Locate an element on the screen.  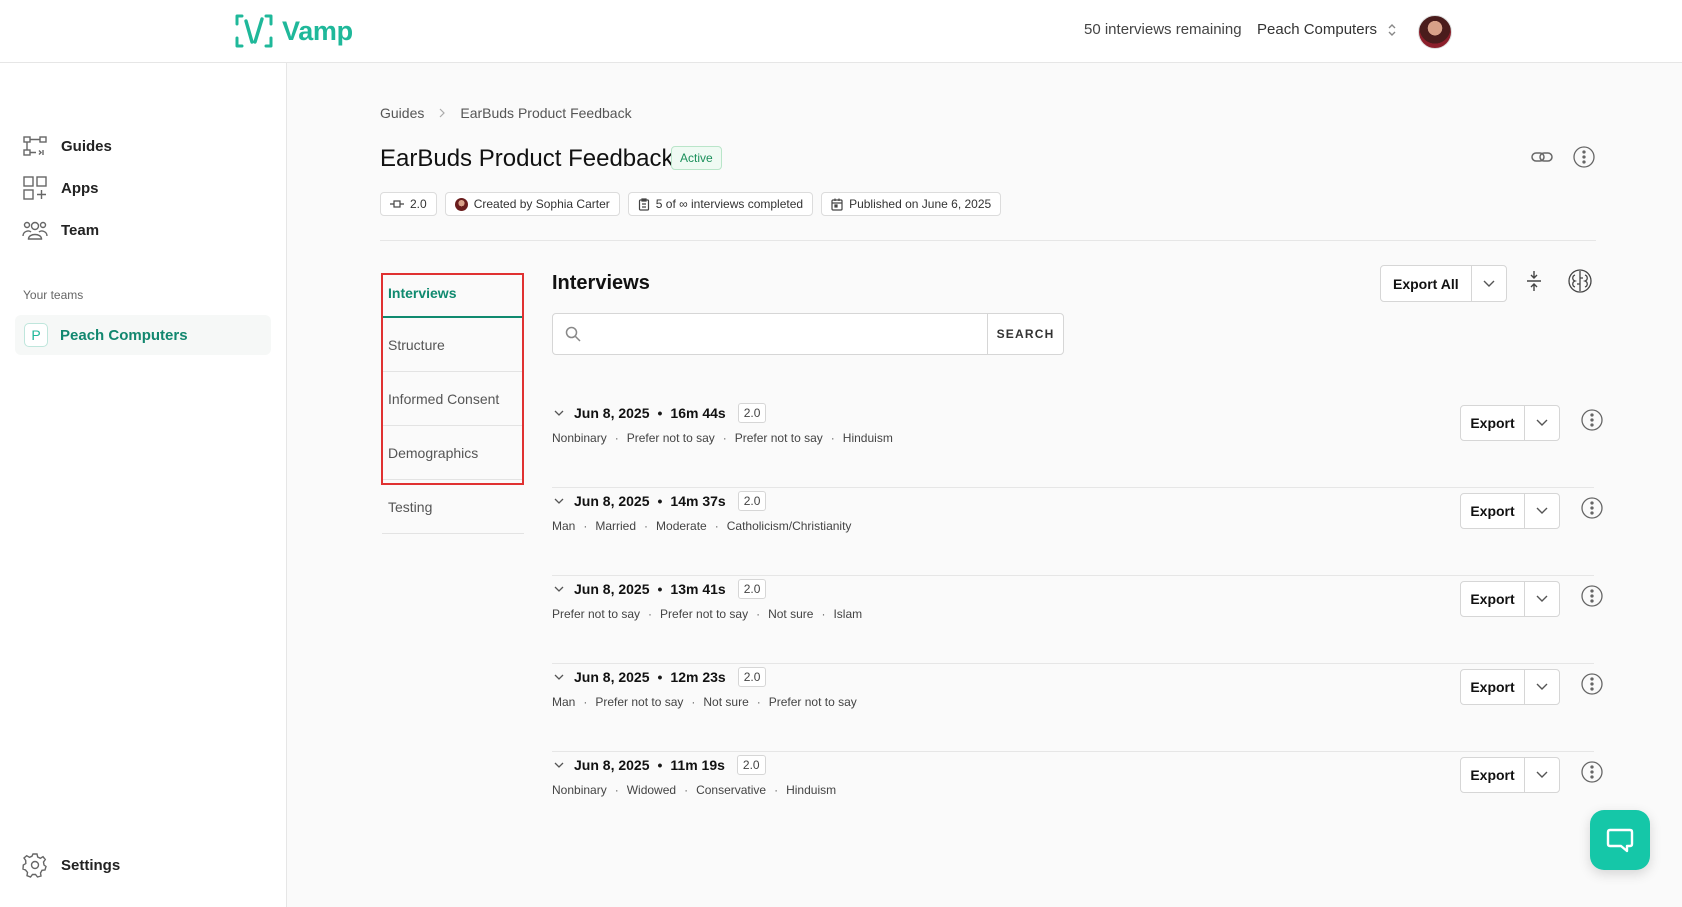
collapse-all-button is located at coordinates (1534, 281).